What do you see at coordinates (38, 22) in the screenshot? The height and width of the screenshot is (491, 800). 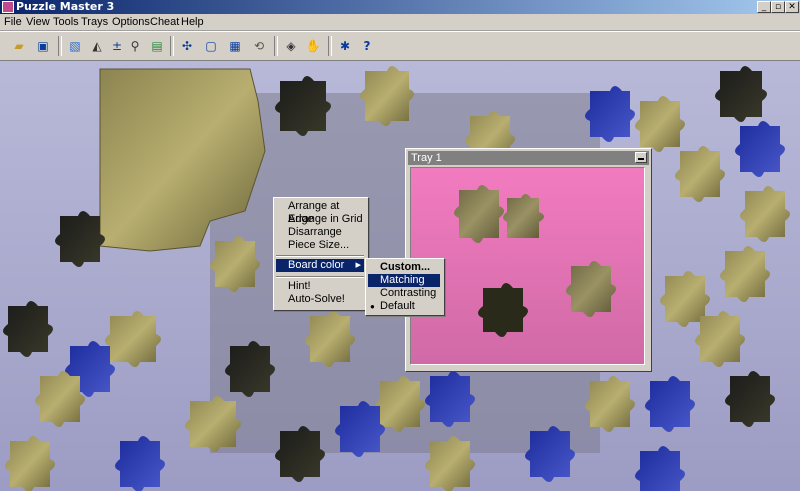 I see `menu-view: View` at bounding box center [38, 22].